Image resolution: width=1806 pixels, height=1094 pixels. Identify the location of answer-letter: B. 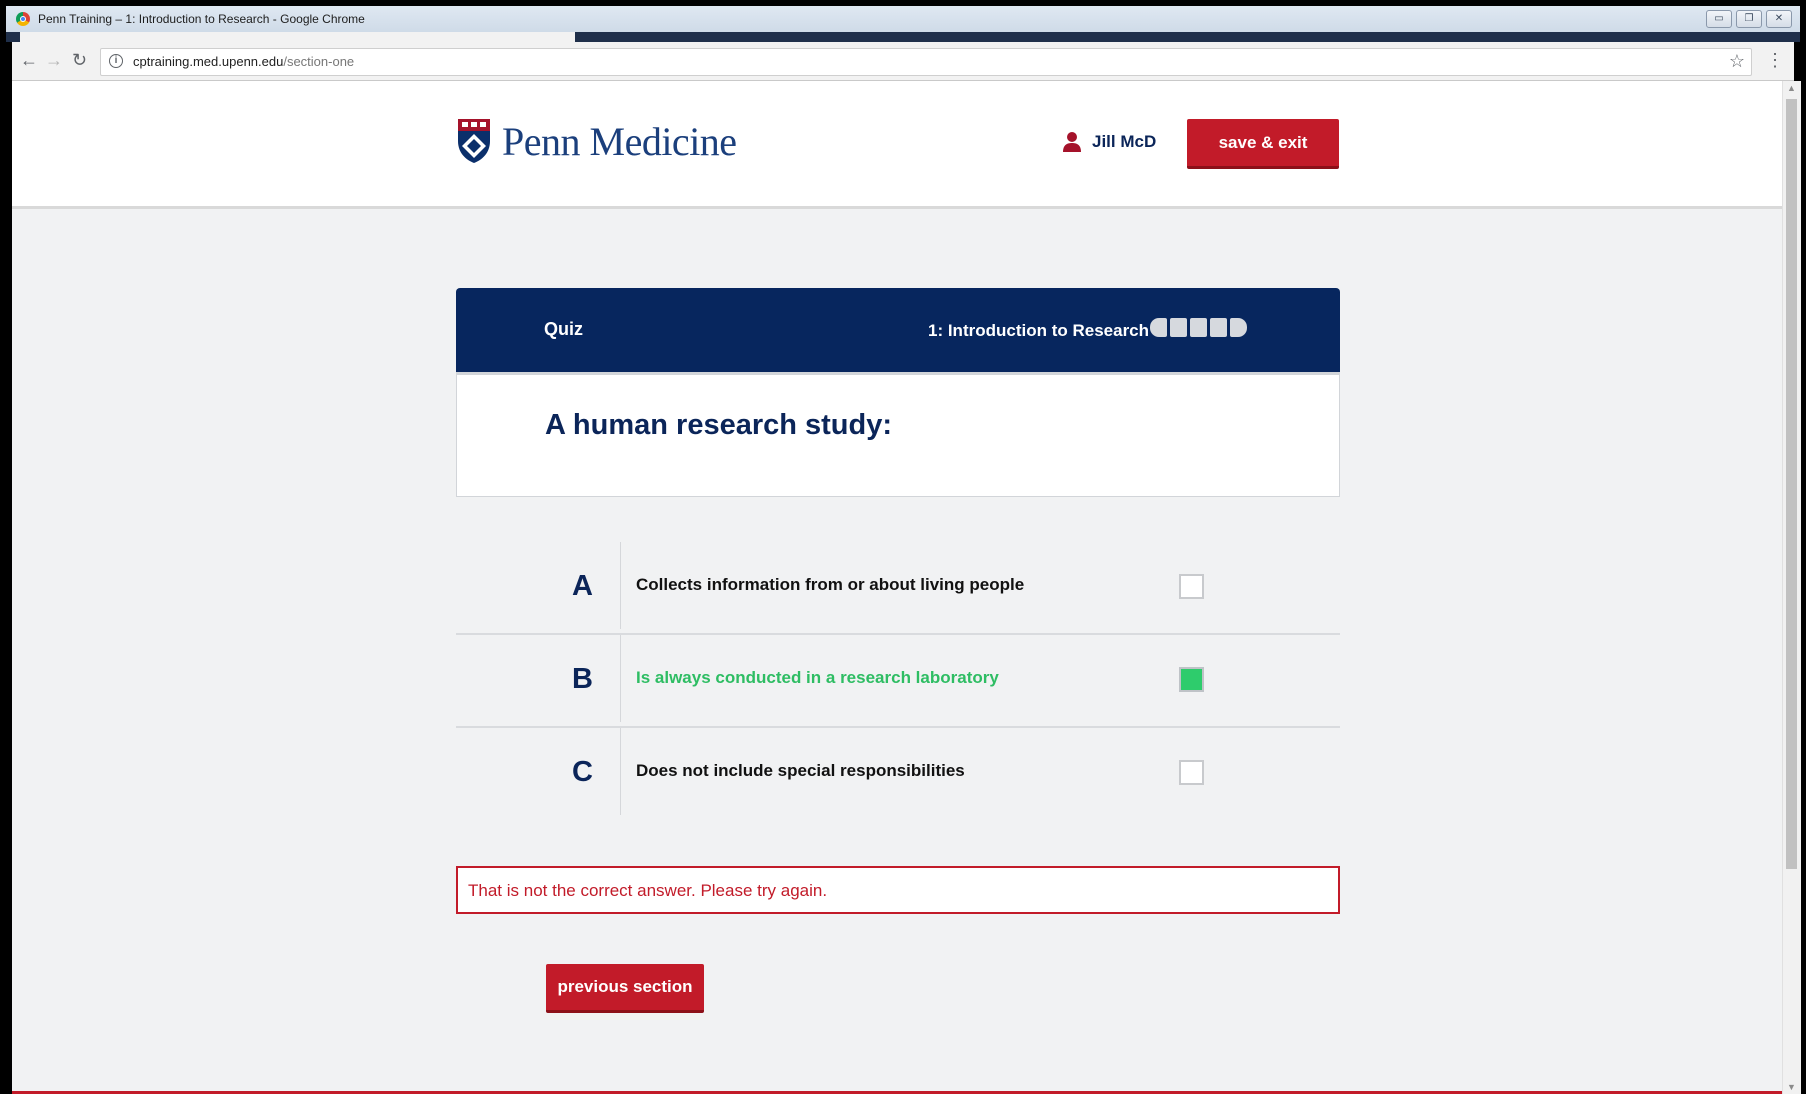
(582, 679).